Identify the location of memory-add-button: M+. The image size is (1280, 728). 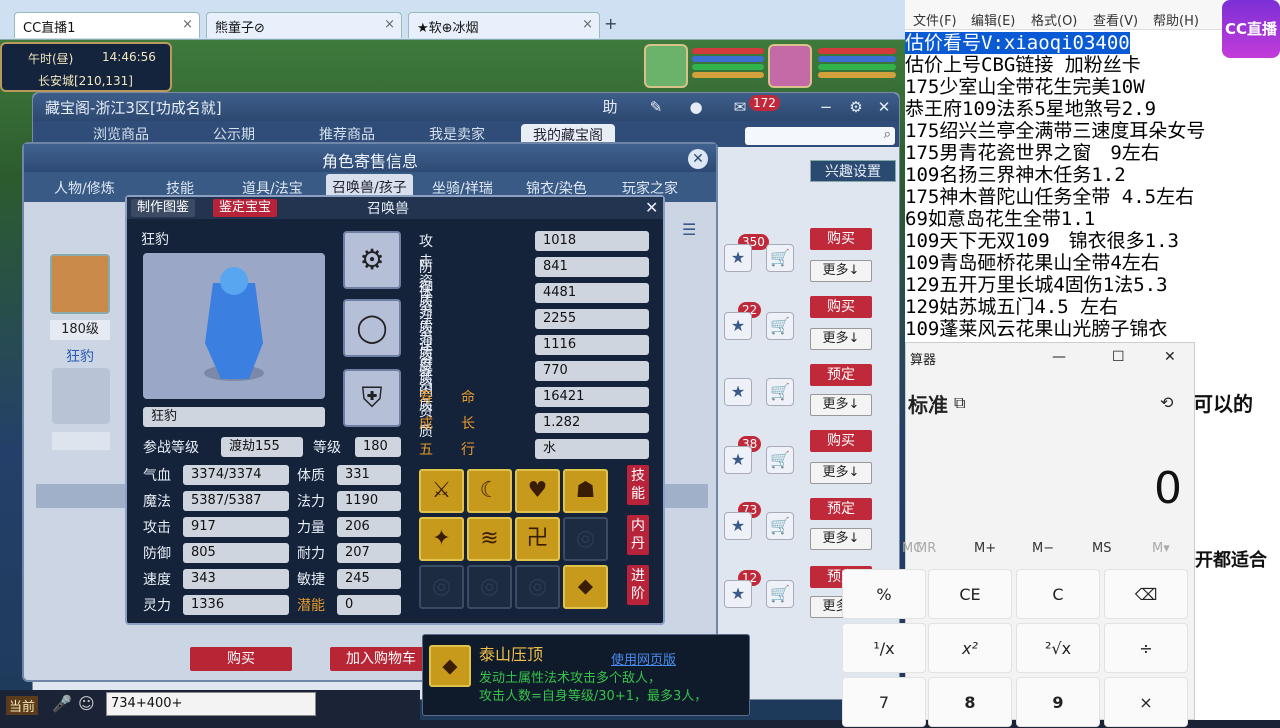
(985, 548).